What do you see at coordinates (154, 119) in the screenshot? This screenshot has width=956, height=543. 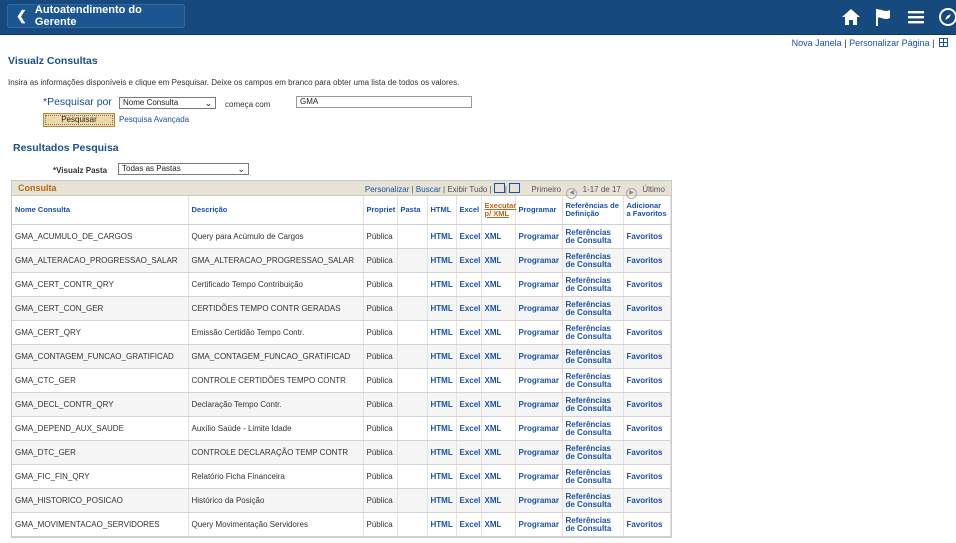 I see `advanced-search-link: Pesquisa Avançada` at bounding box center [154, 119].